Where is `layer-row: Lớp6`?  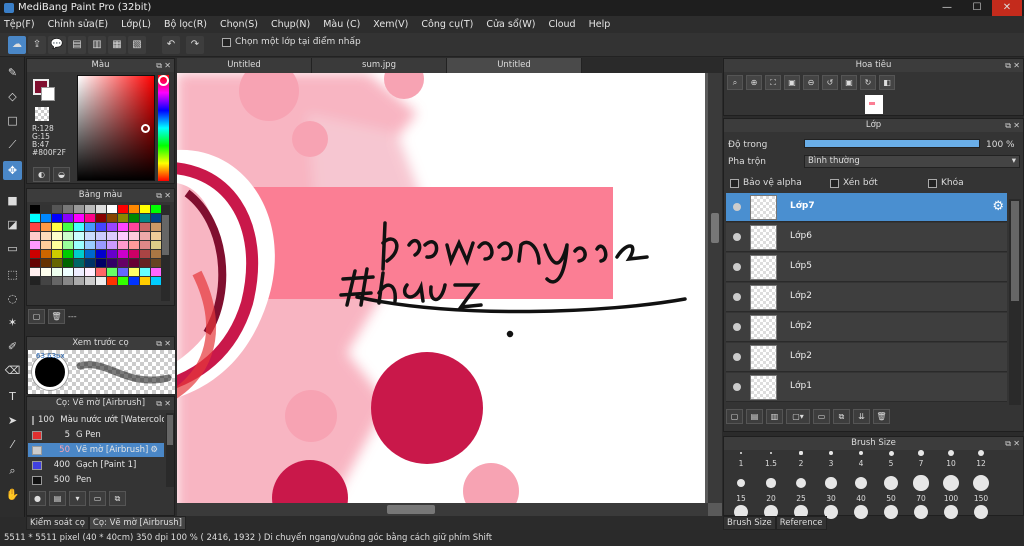 layer-row: Lớp6 is located at coordinates (866, 237).